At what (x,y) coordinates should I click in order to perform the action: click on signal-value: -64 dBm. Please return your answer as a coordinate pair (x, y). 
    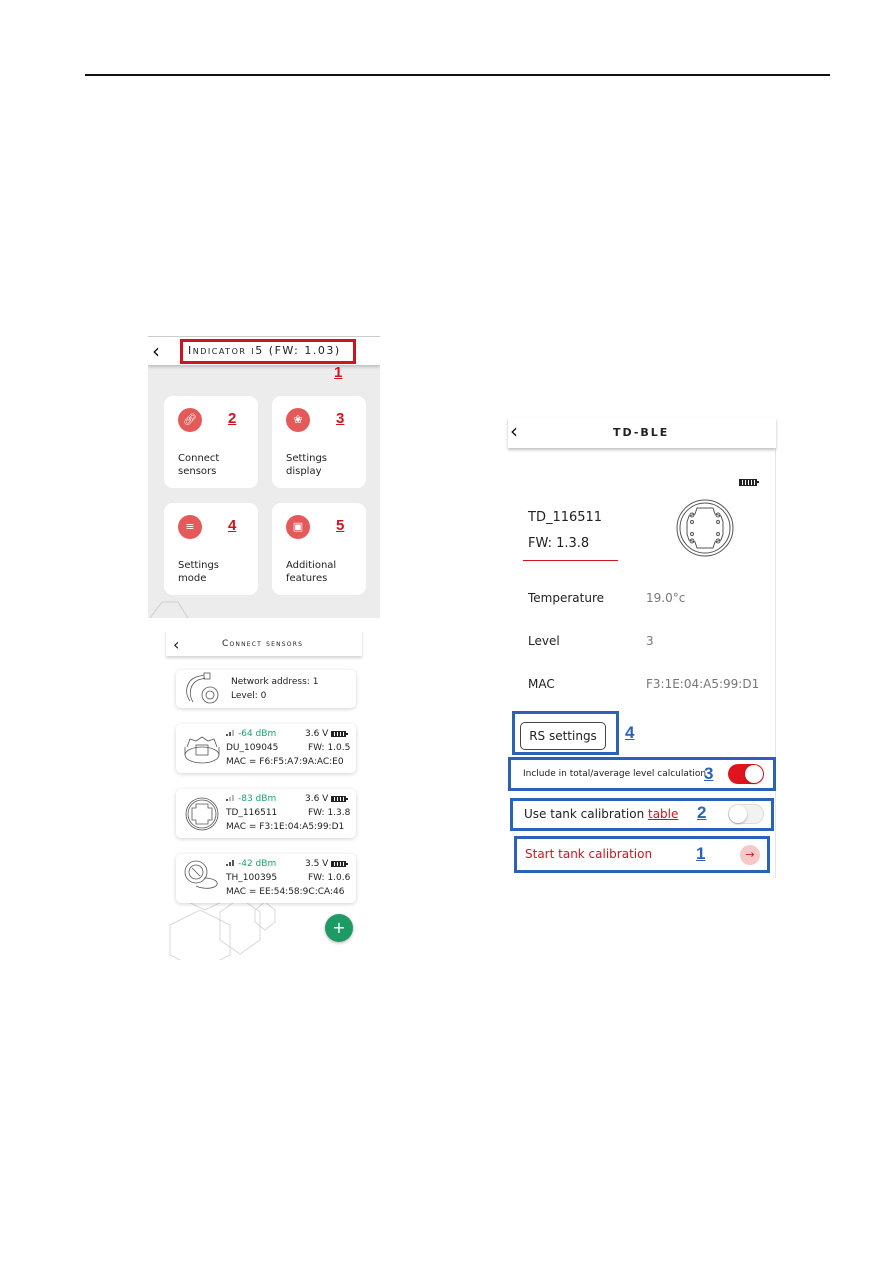
    Looking at the image, I should click on (257, 734).